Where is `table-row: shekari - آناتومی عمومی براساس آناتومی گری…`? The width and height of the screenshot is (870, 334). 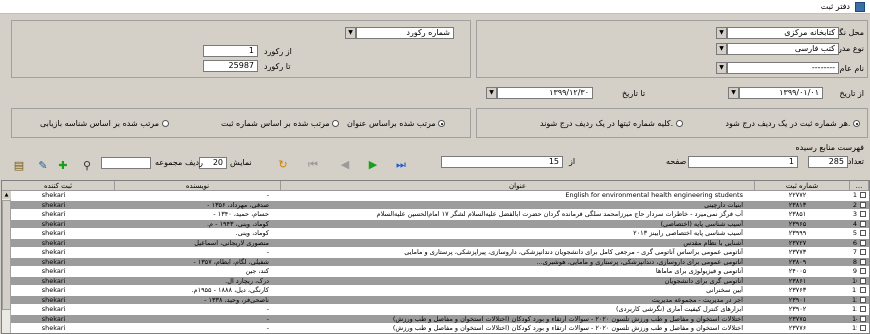
table-row: shekari - آناتومی عمومی براساس آناتومی گری… is located at coordinates (435, 252).